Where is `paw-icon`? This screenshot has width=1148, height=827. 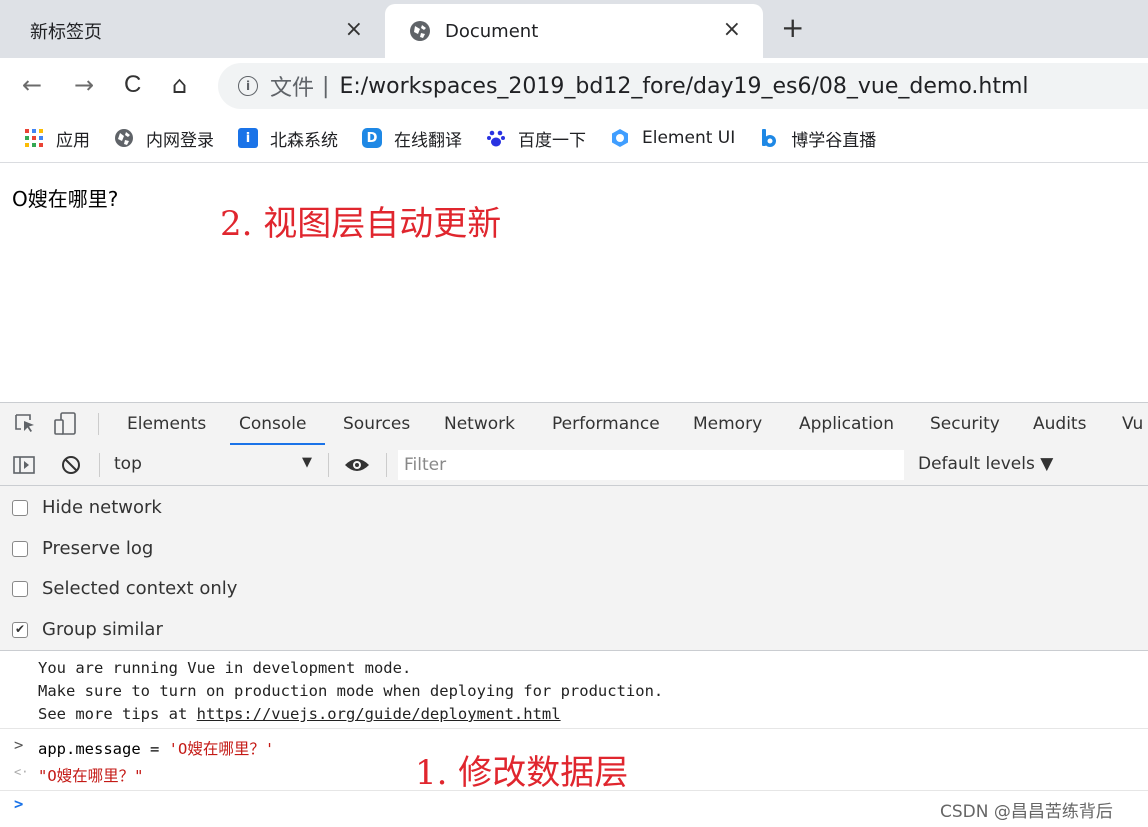
paw-icon is located at coordinates (496, 138).